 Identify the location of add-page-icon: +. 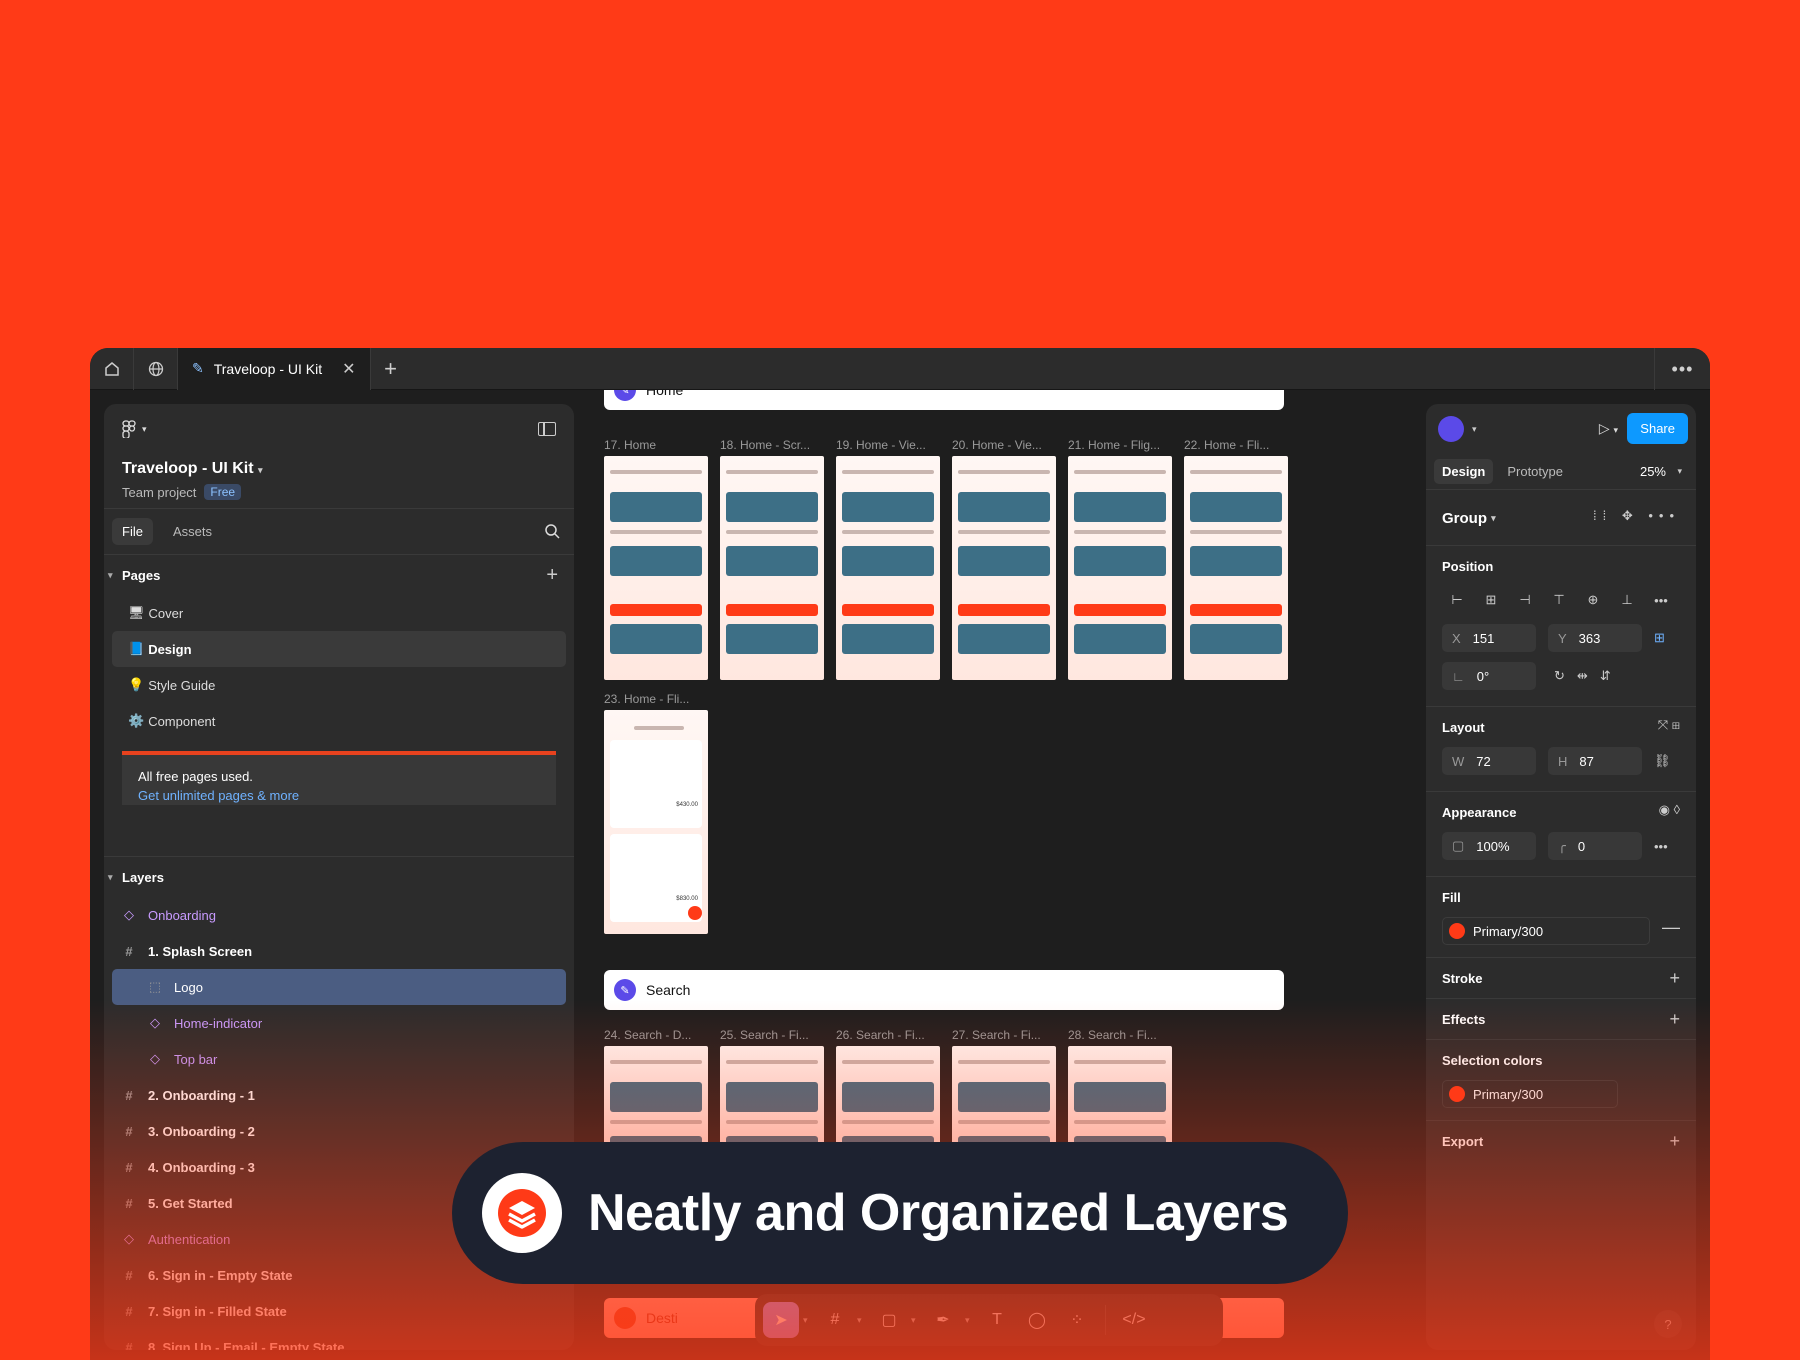
(552, 575).